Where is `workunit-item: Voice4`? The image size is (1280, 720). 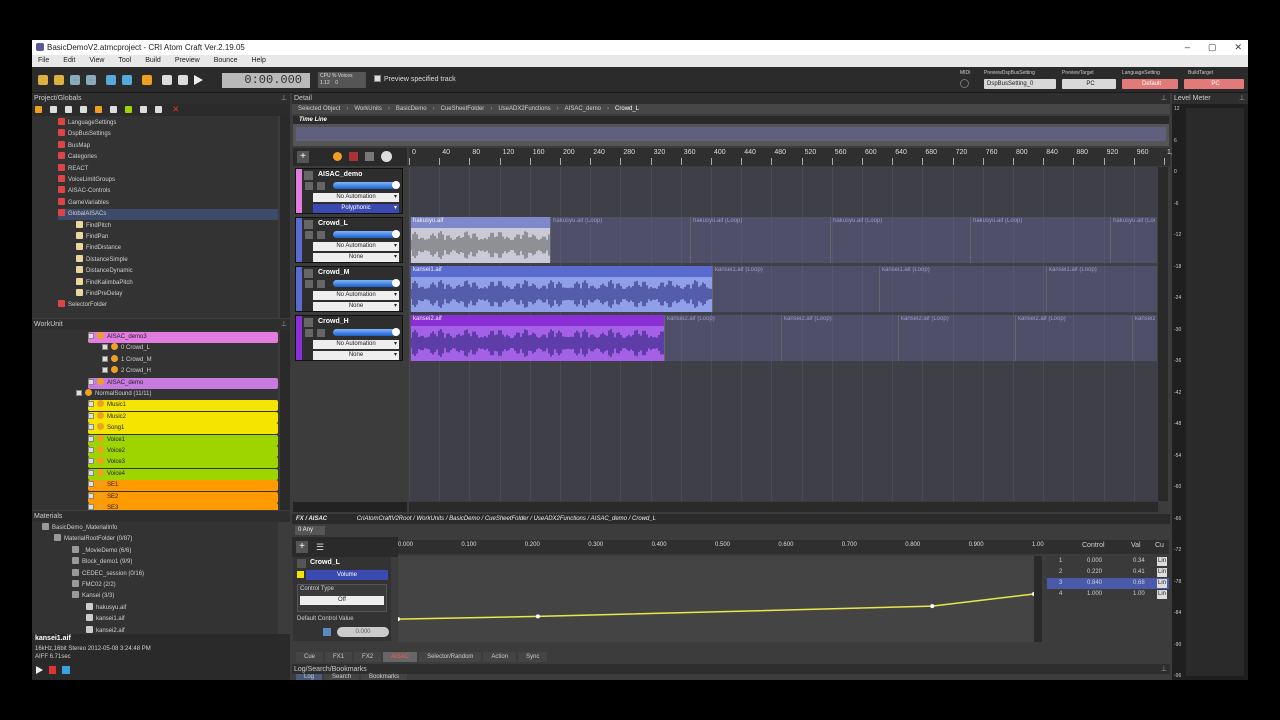 workunit-item: Voice4 is located at coordinates (183, 474).